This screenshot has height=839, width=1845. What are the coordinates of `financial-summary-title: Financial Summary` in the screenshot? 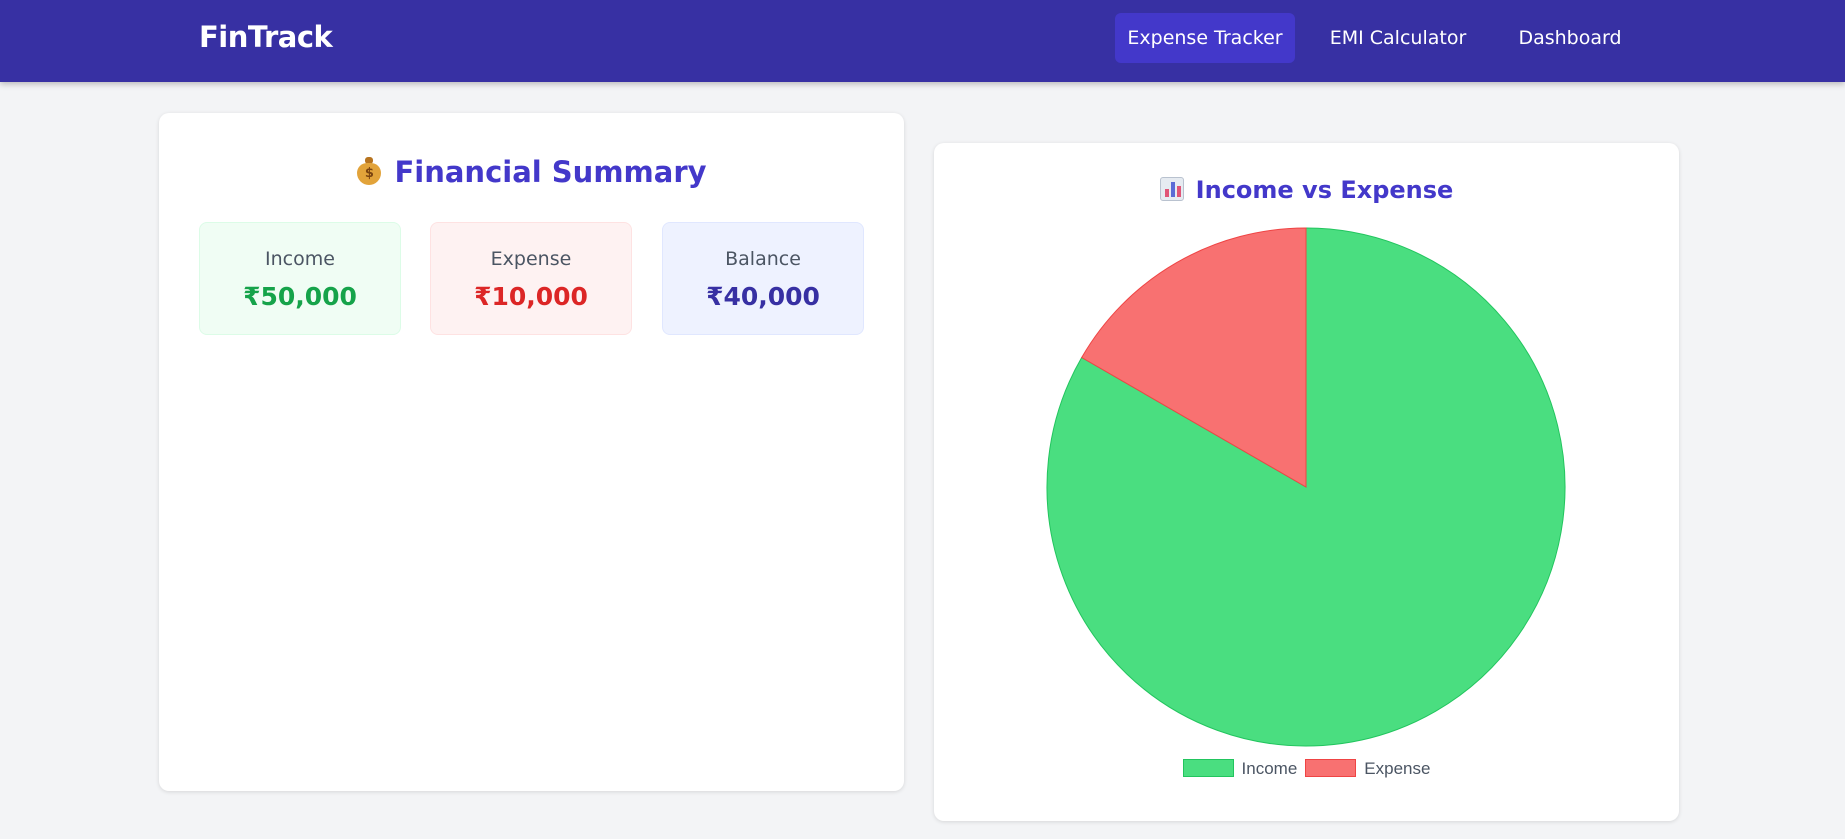 It's located at (550, 172).